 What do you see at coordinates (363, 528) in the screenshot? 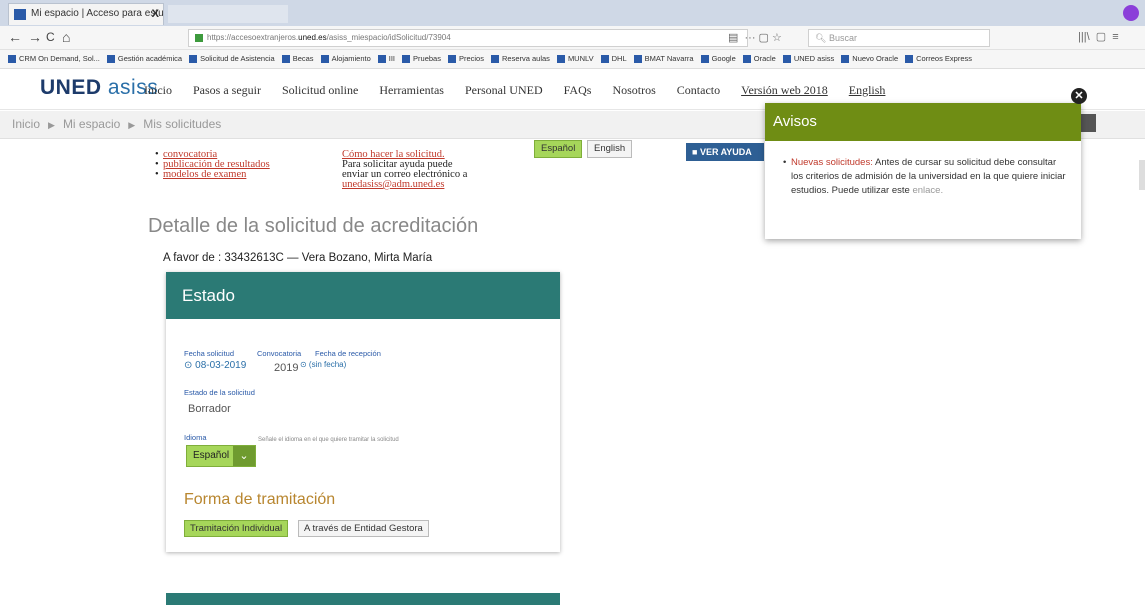
I see `entidad-gestora-button: A través de Entidad Gestora` at bounding box center [363, 528].